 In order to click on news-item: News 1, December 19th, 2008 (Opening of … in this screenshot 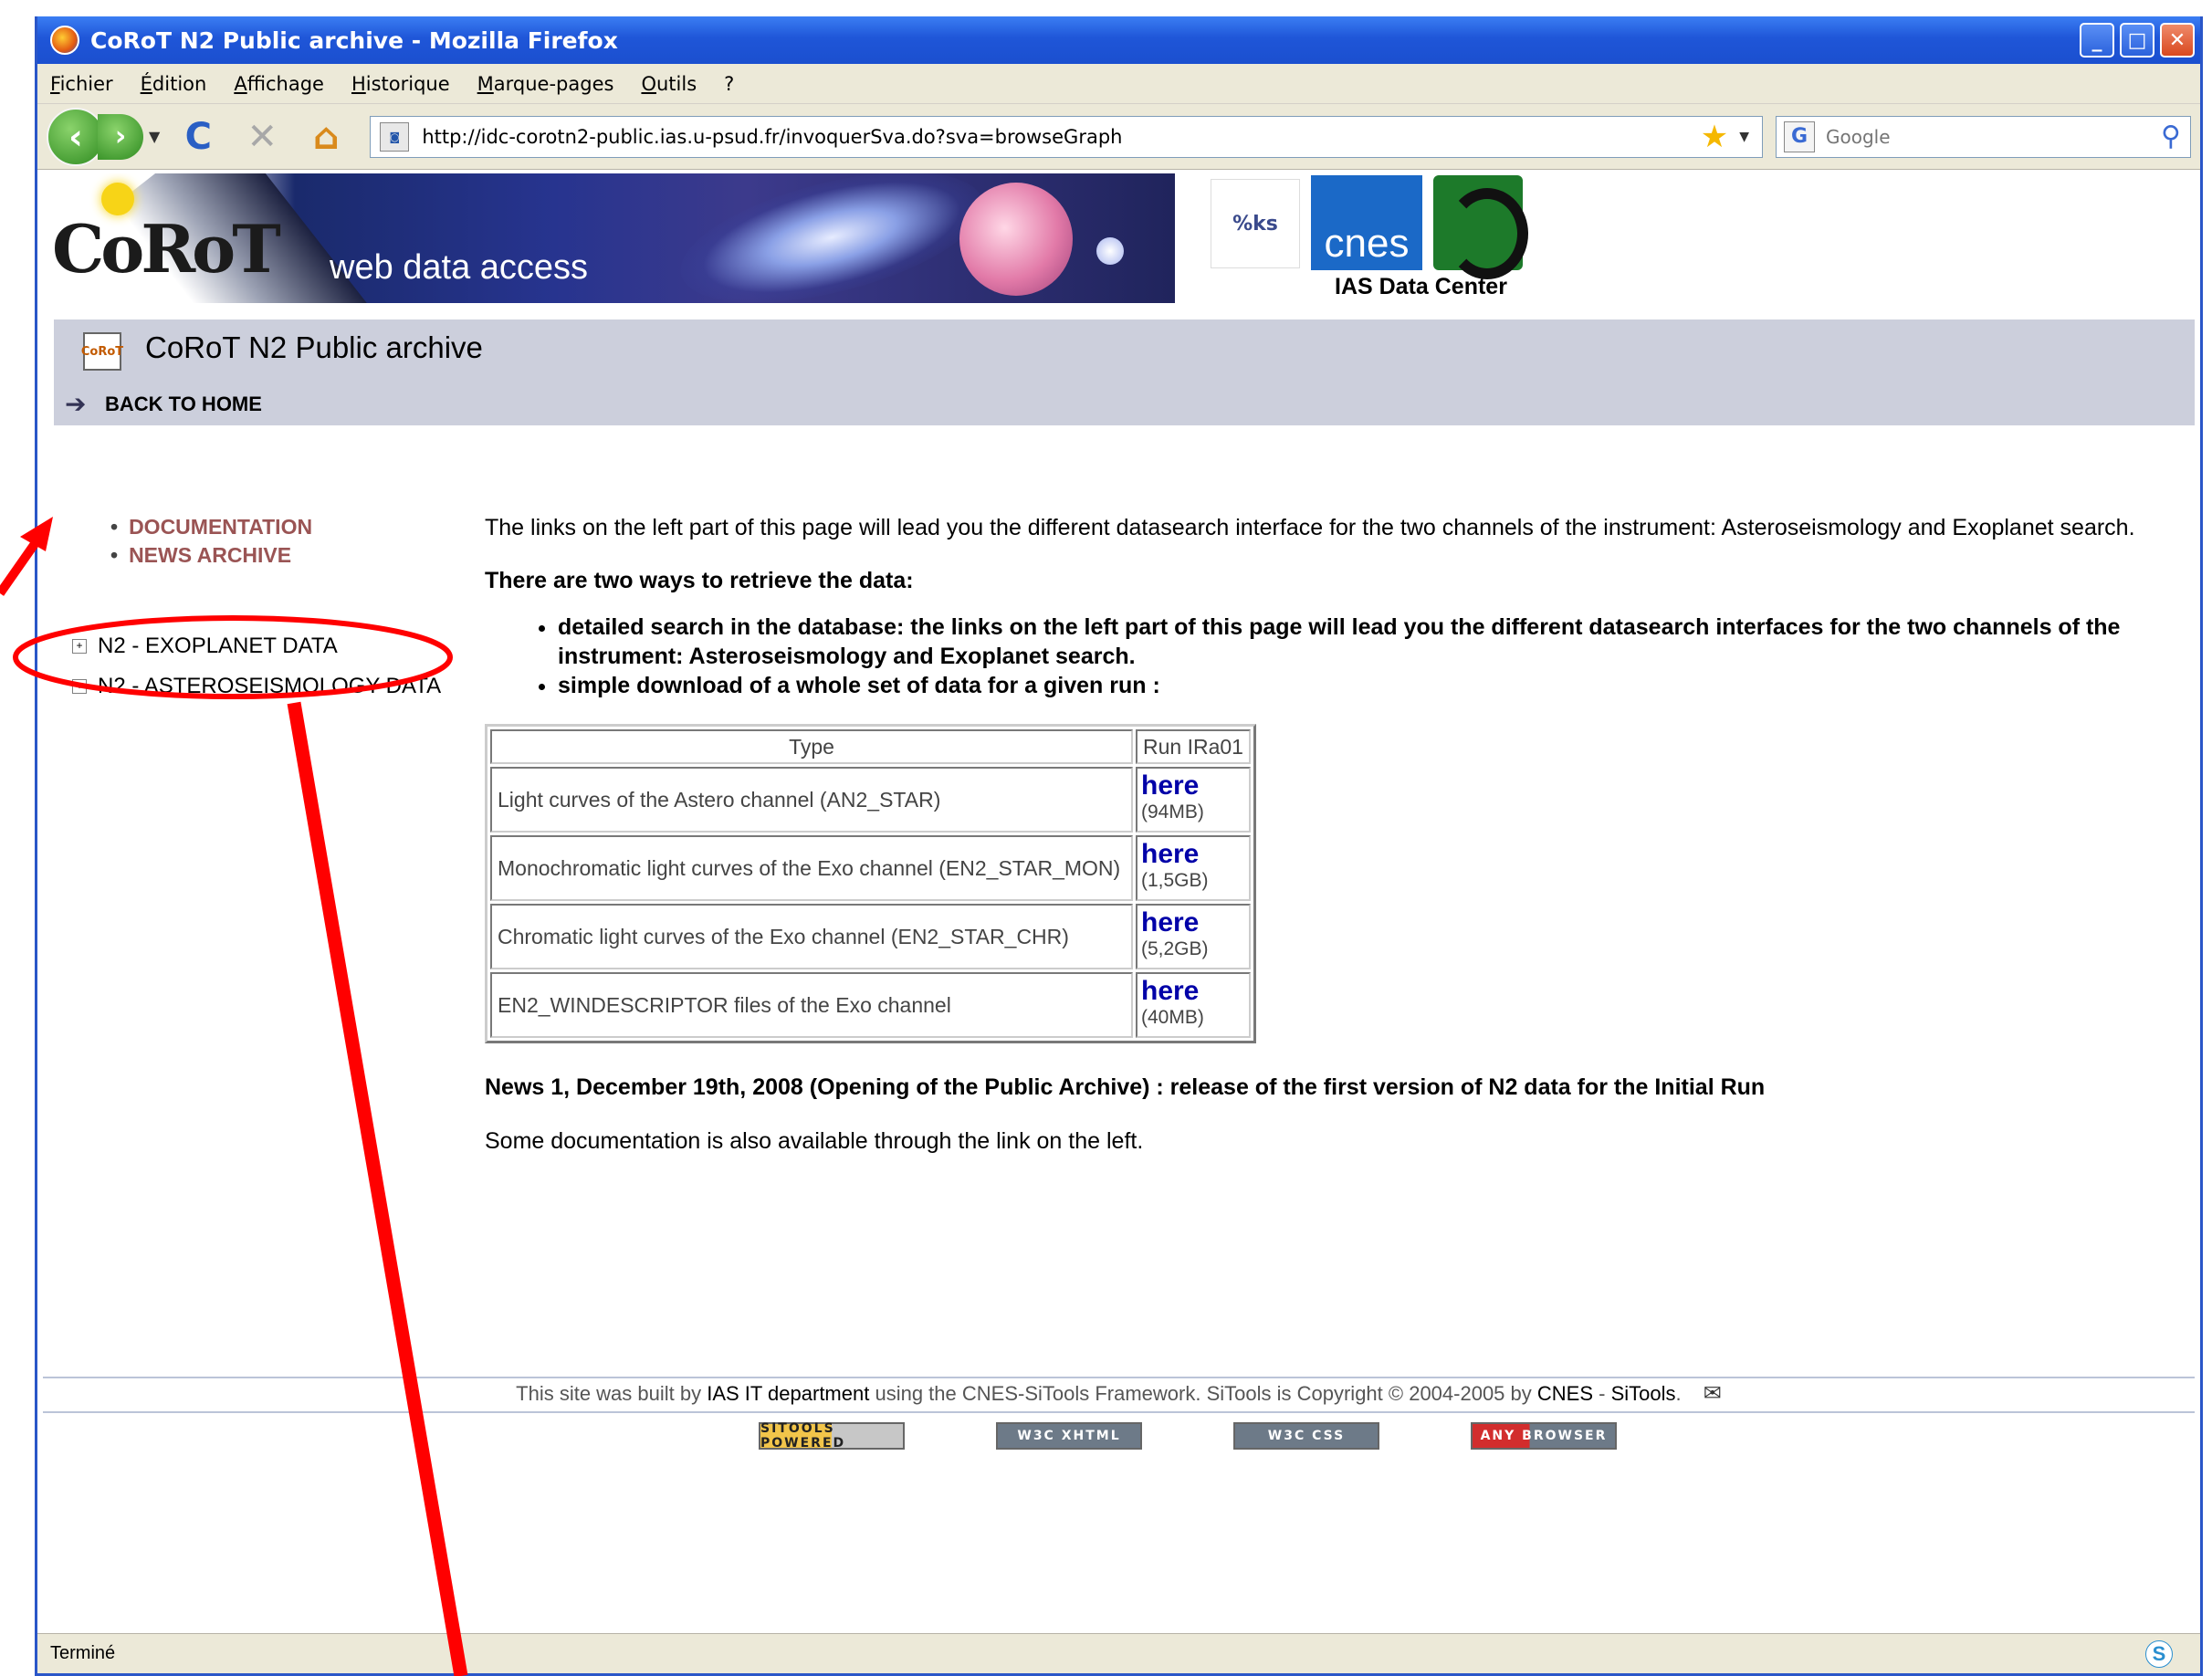, I will do `click(1125, 1087)`.